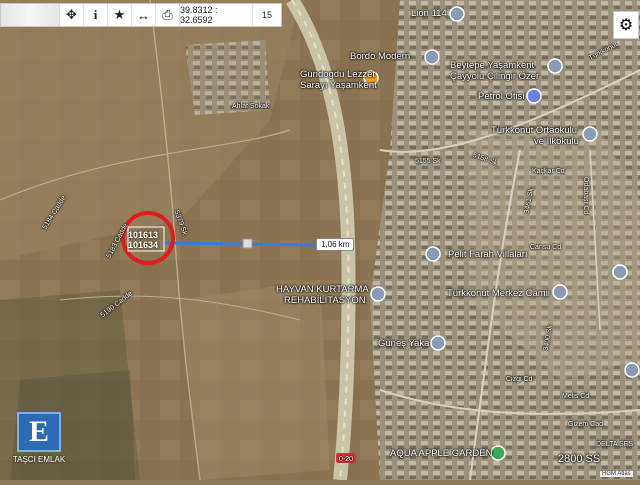 This screenshot has width=640, height=485. Describe the element at coordinates (534, 130) in the screenshot. I see `label-school-1: Türkkonut Ortaokulu` at that location.